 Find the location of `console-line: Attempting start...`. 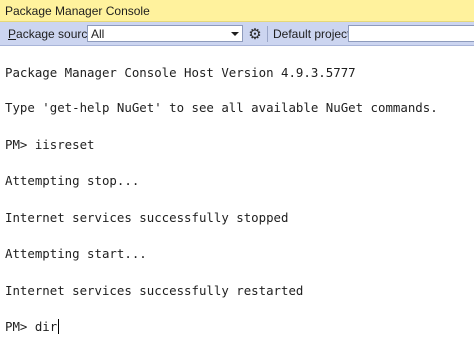

console-line: Attempting start... is located at coordinates (76, 253).